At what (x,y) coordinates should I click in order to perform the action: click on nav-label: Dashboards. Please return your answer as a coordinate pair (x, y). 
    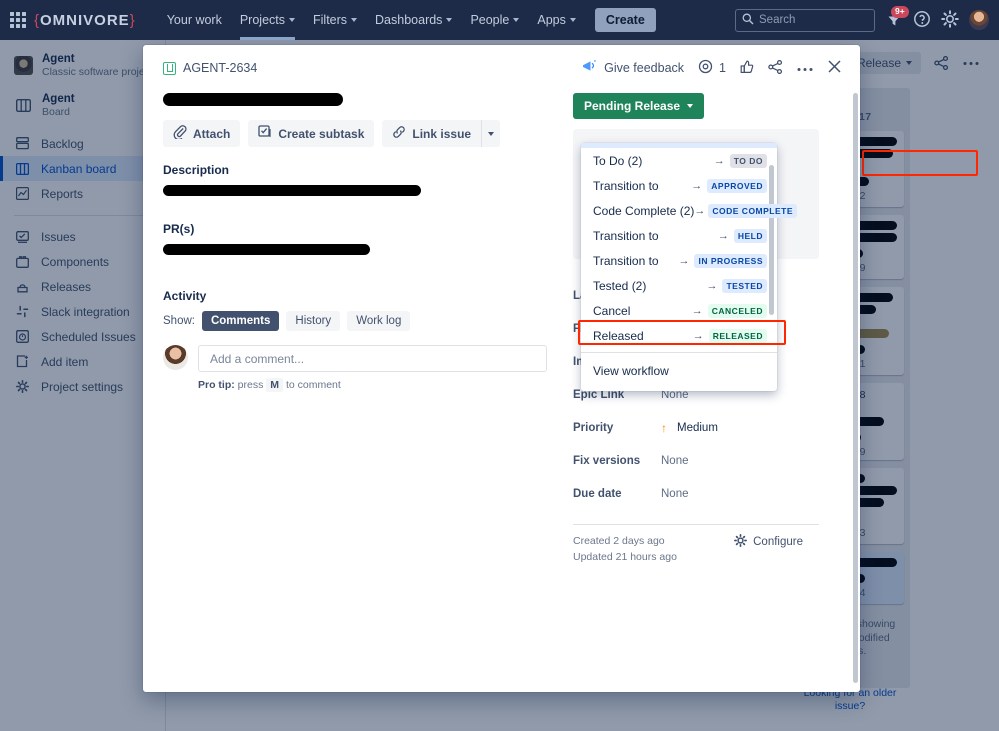
    Looking at the image, I should click on (409, 20).